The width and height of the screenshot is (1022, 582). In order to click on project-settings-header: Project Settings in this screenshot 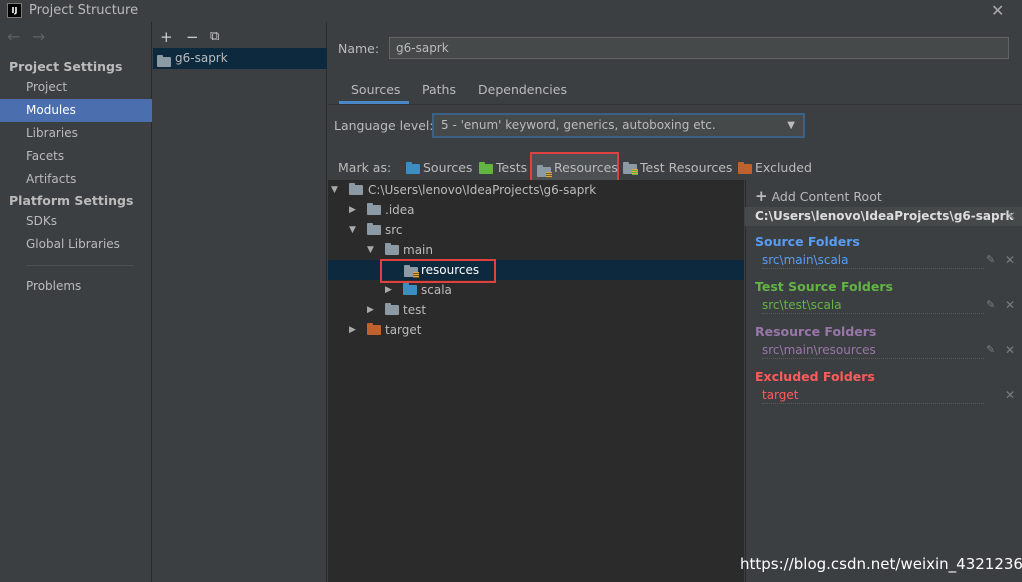, I will do `click(66, 66)`.